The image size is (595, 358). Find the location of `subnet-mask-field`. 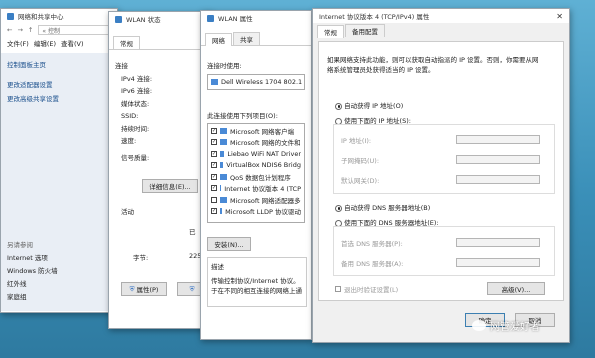

subnet-mask-field is located at coordinates (498, 159).